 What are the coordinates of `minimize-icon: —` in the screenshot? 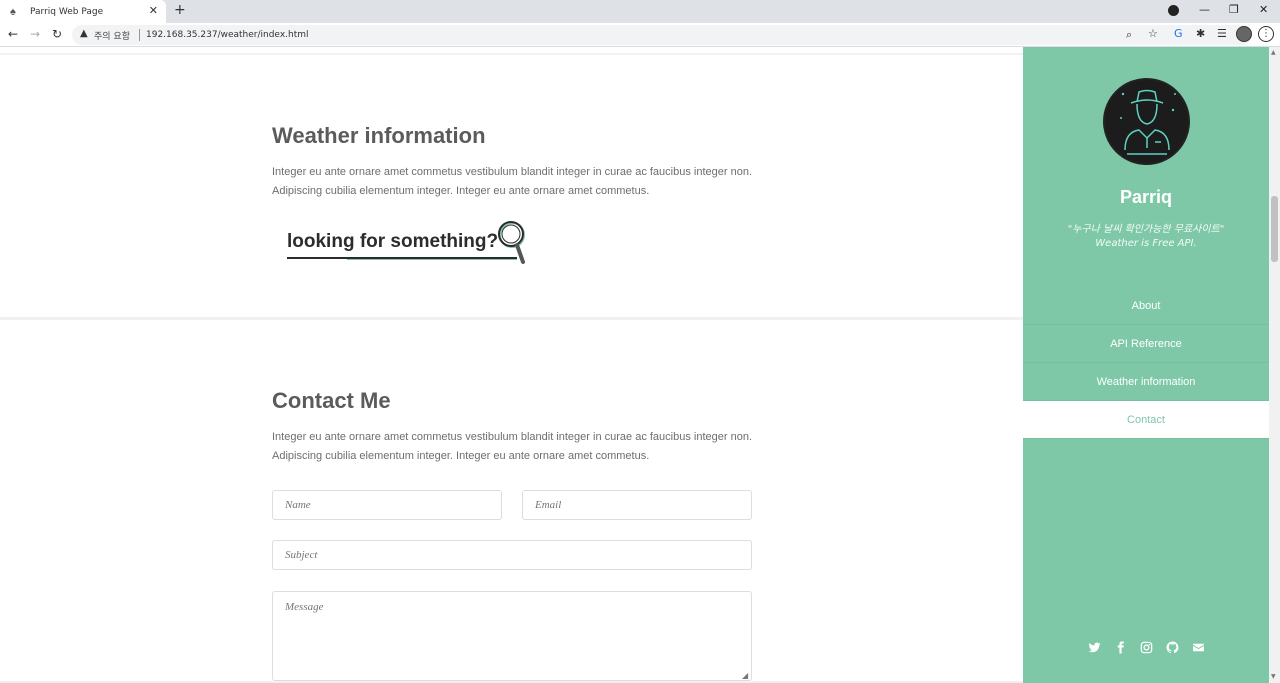 It's located at (1204, 9).